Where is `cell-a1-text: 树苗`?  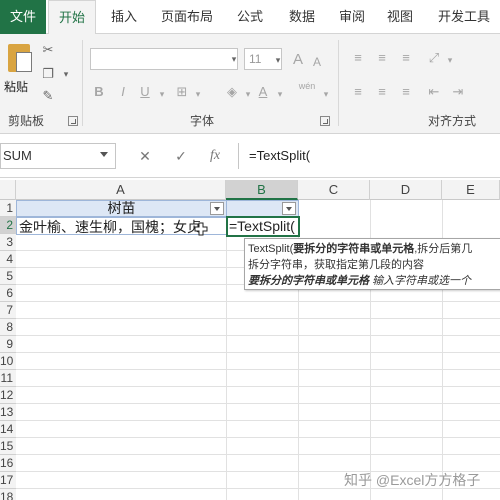 cell-a1-text: 树苗 is located at coordinates (121, 208).